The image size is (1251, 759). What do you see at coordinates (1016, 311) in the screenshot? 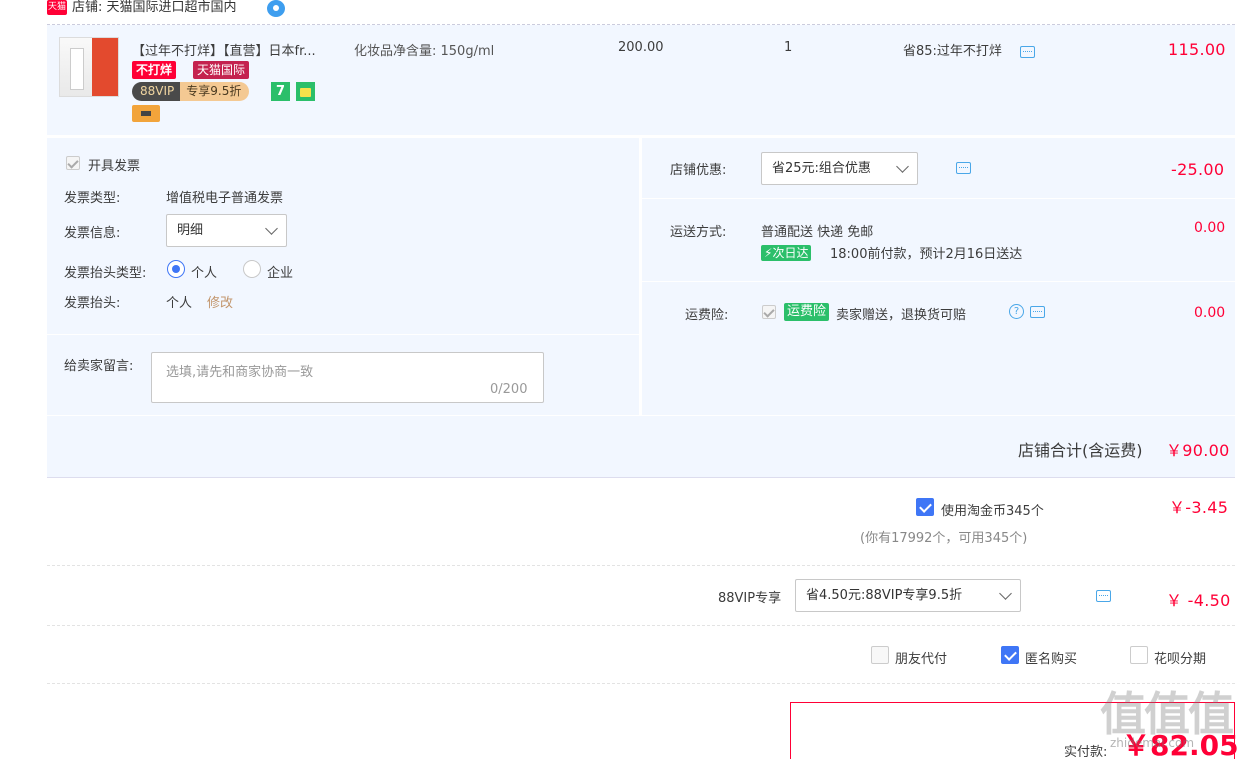
I see `help-icon: ?` at bounding box center [1016, 311].